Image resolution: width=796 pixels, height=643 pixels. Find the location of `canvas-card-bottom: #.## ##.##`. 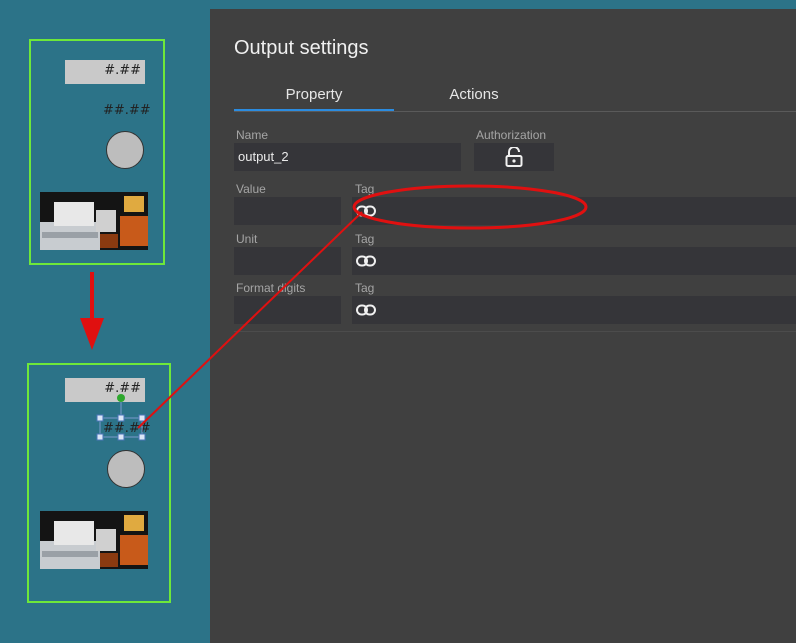

canvas-card-bottom: #.## ##.## is located at coordinates (99, 483).